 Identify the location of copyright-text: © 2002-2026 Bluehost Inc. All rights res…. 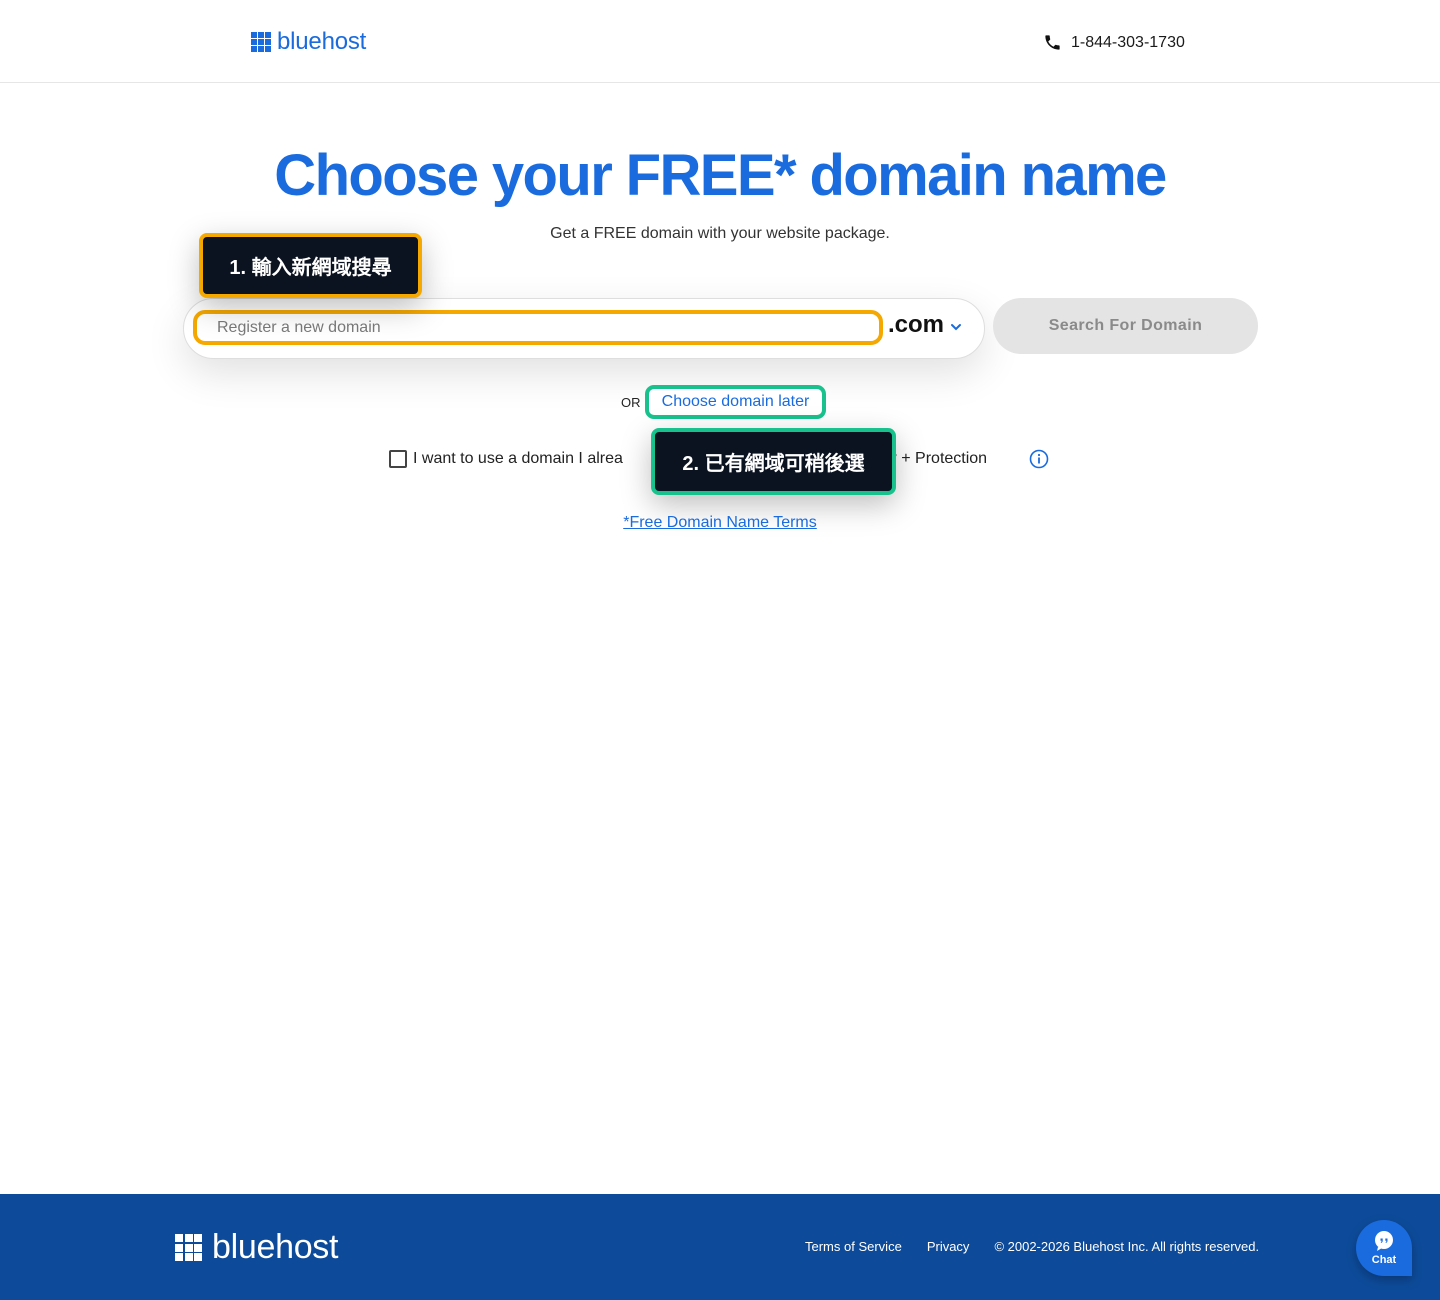
(1127, 1246).